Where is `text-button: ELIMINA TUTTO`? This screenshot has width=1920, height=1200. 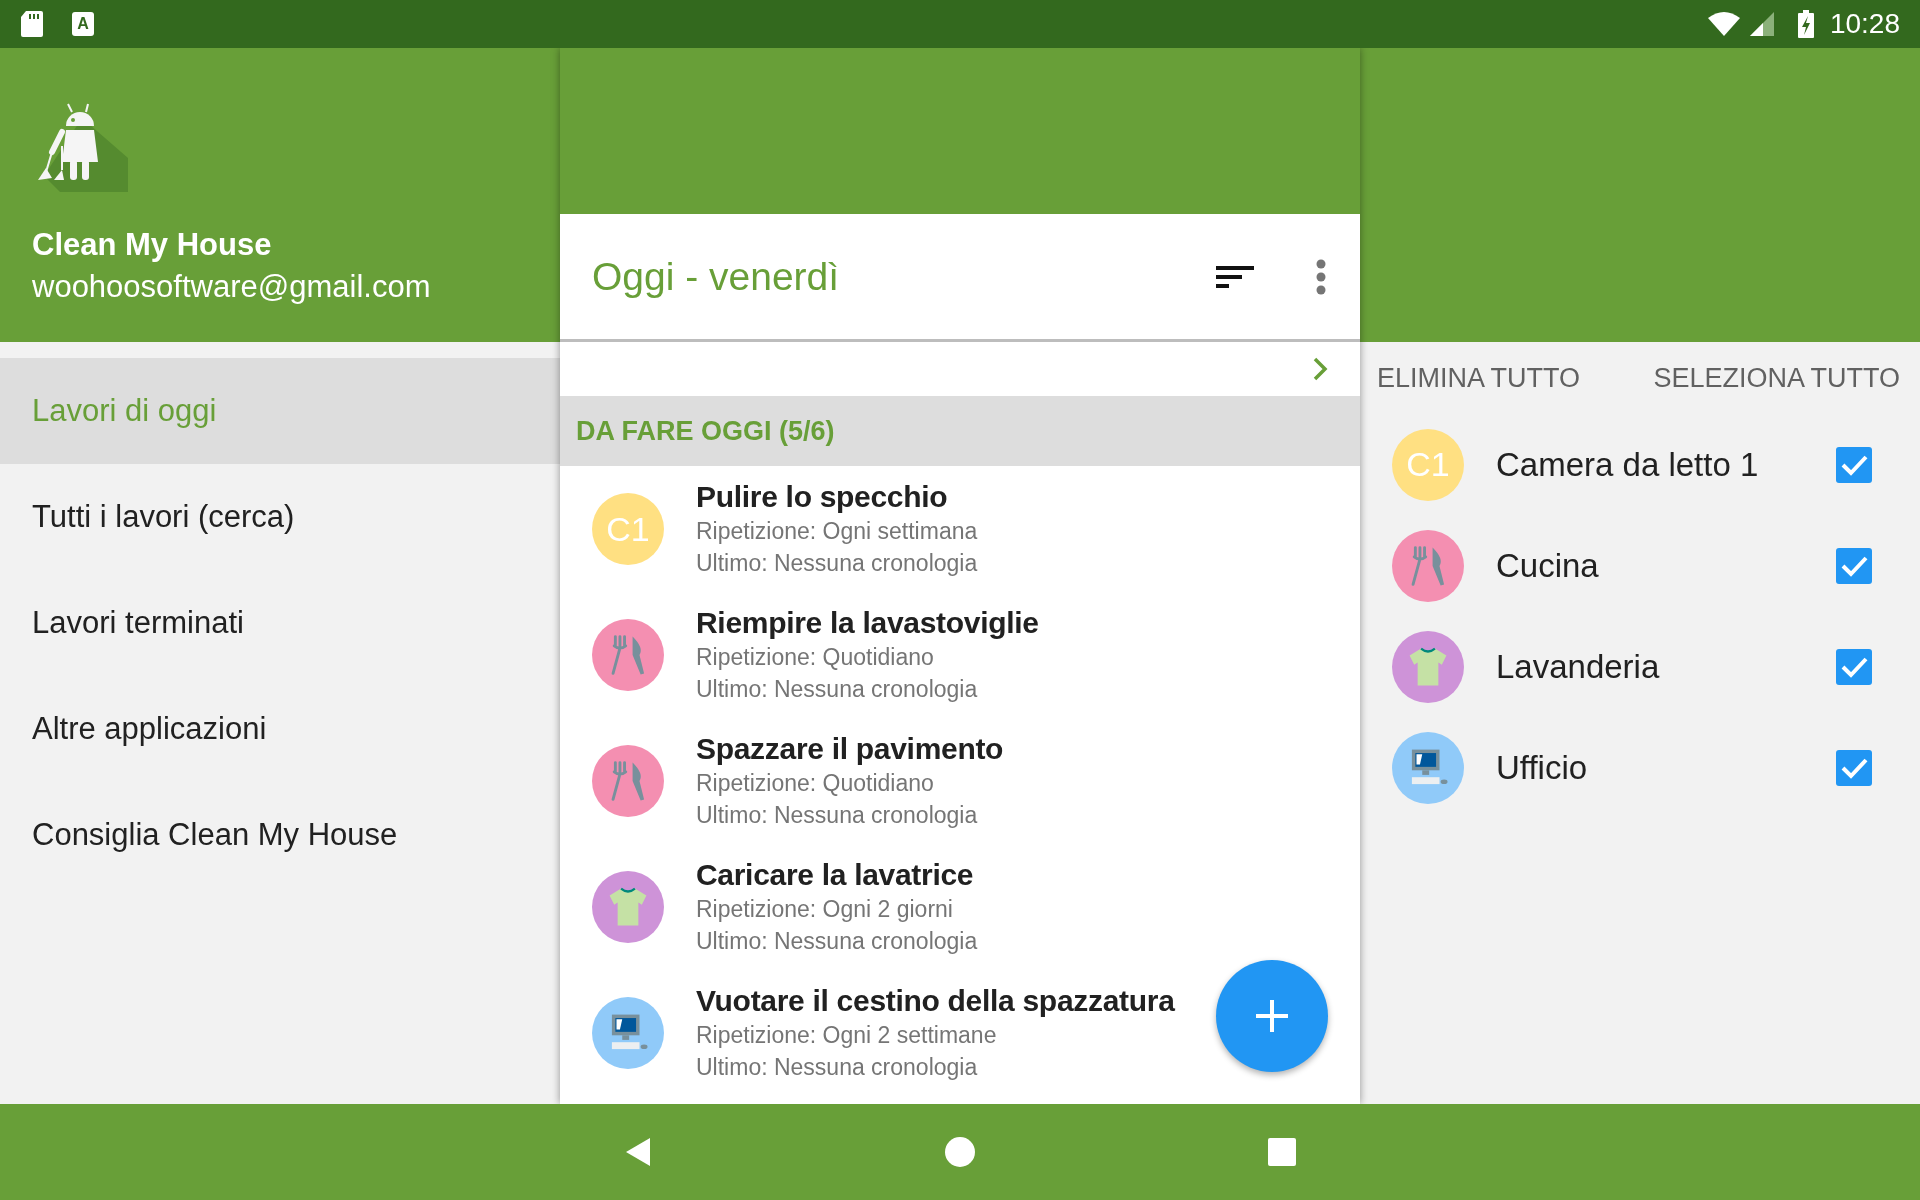 text-button: ELIMINA TUTTO is located at coordinates (1479, 378).